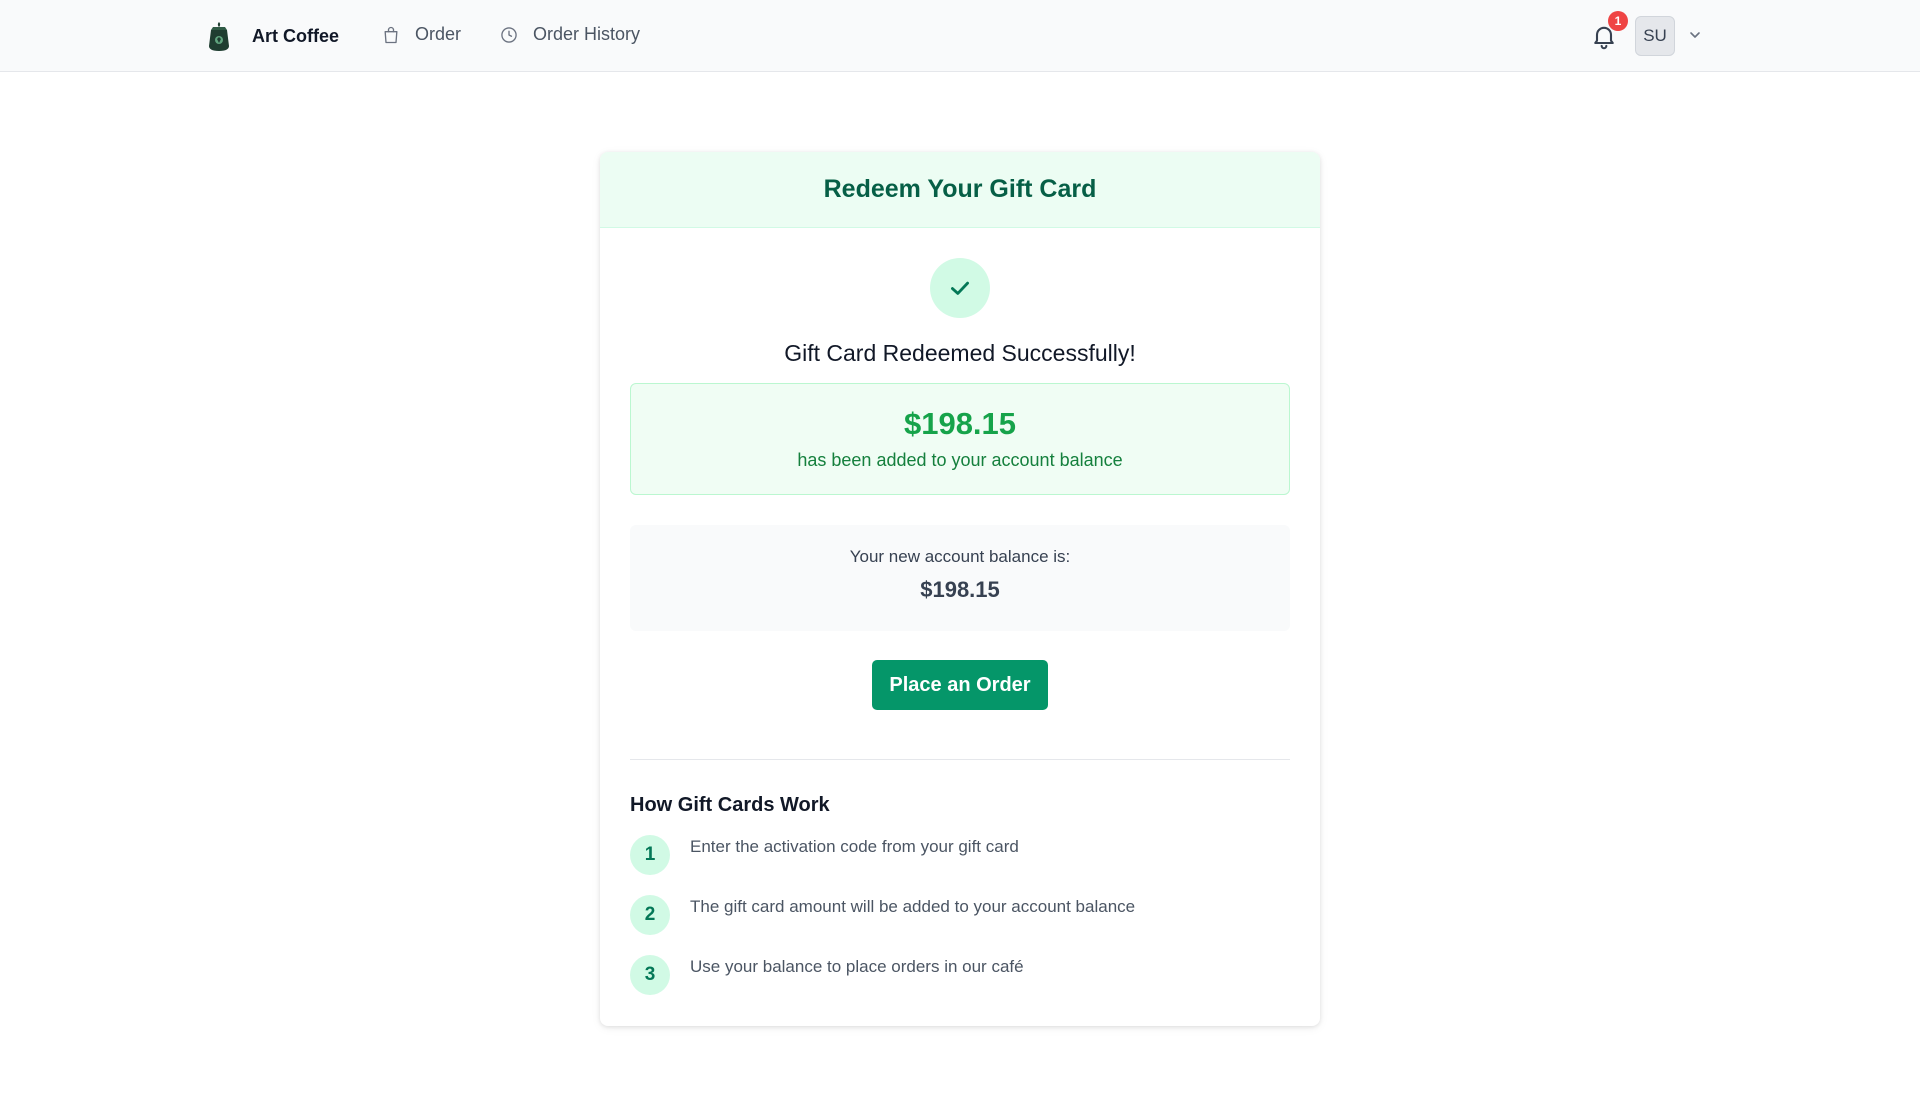 The image size is (1920, 1106). Describe the element at coordinates (730, 805) in the screenshot. I see `how-it-works-title: How Gift Cards Work` at that location.